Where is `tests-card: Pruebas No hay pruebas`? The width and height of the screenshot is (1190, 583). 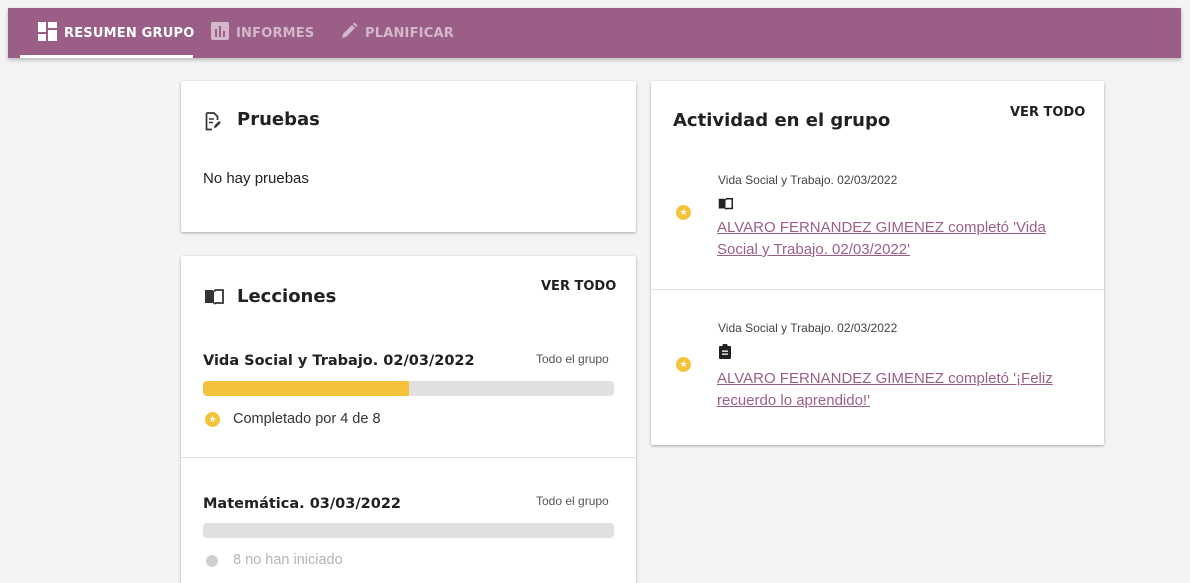
tests-card: Pruebas No hay pruebas is located at coordinates (408, 156).